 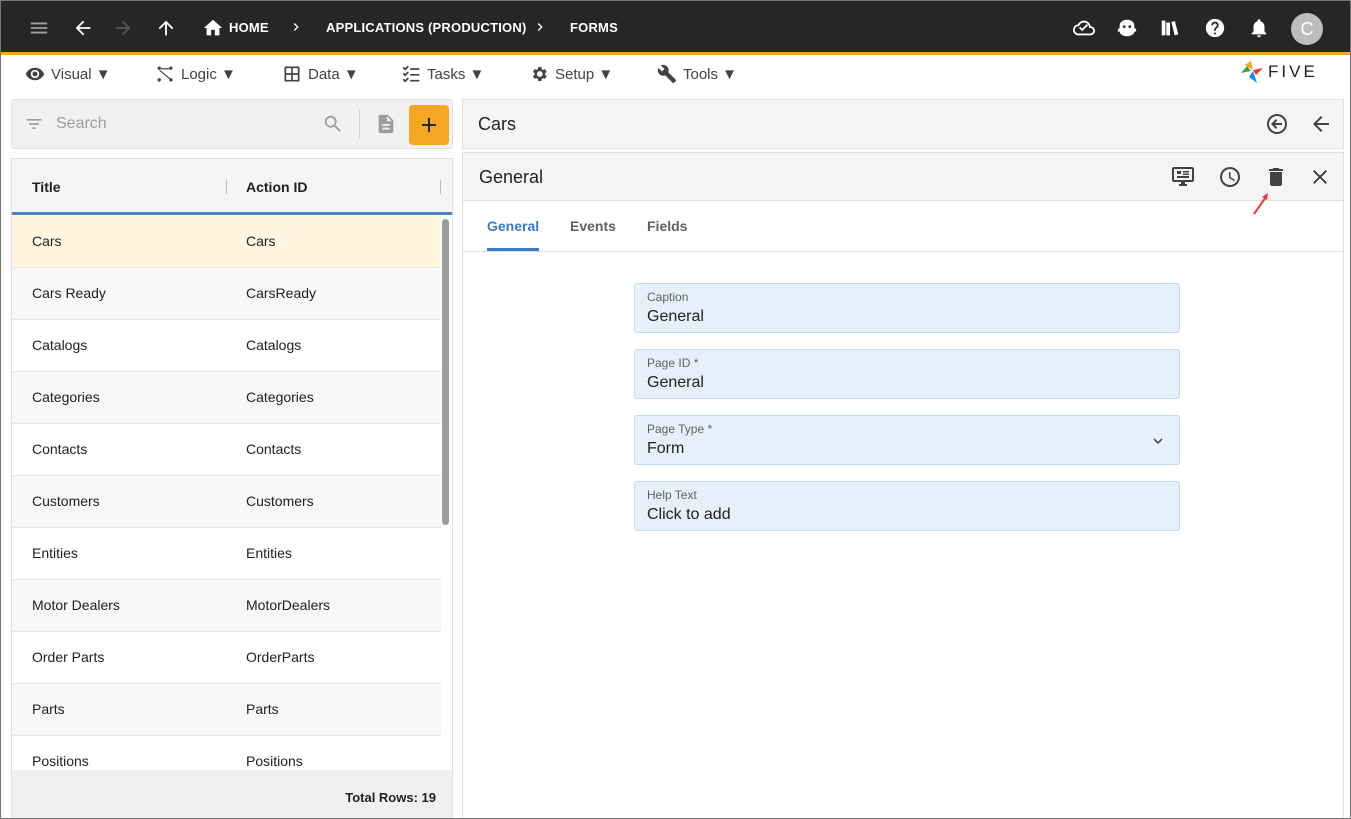 I want to click on cell-action-id: OrderParts, so click(x=280, y=657).